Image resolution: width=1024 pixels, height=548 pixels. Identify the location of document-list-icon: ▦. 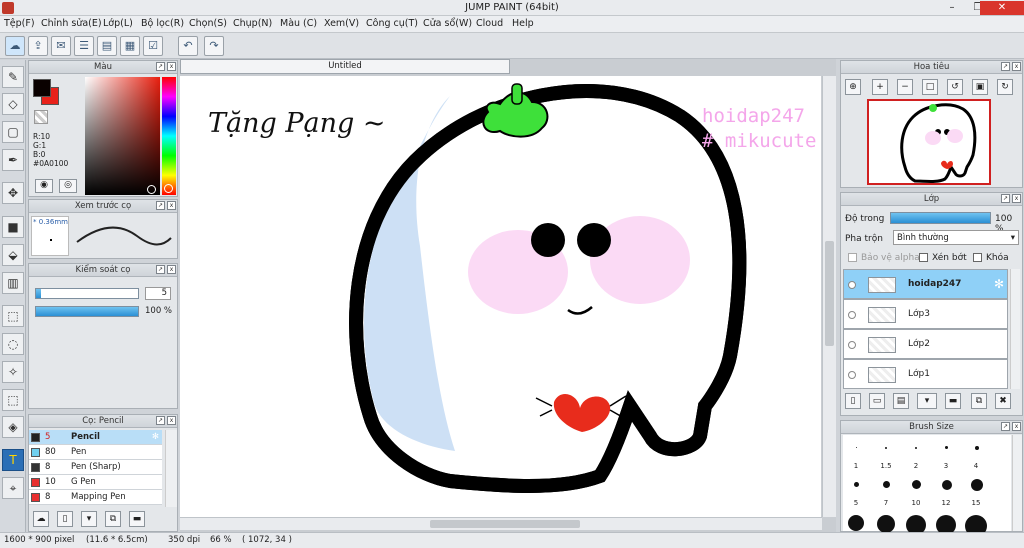
(130, 46).